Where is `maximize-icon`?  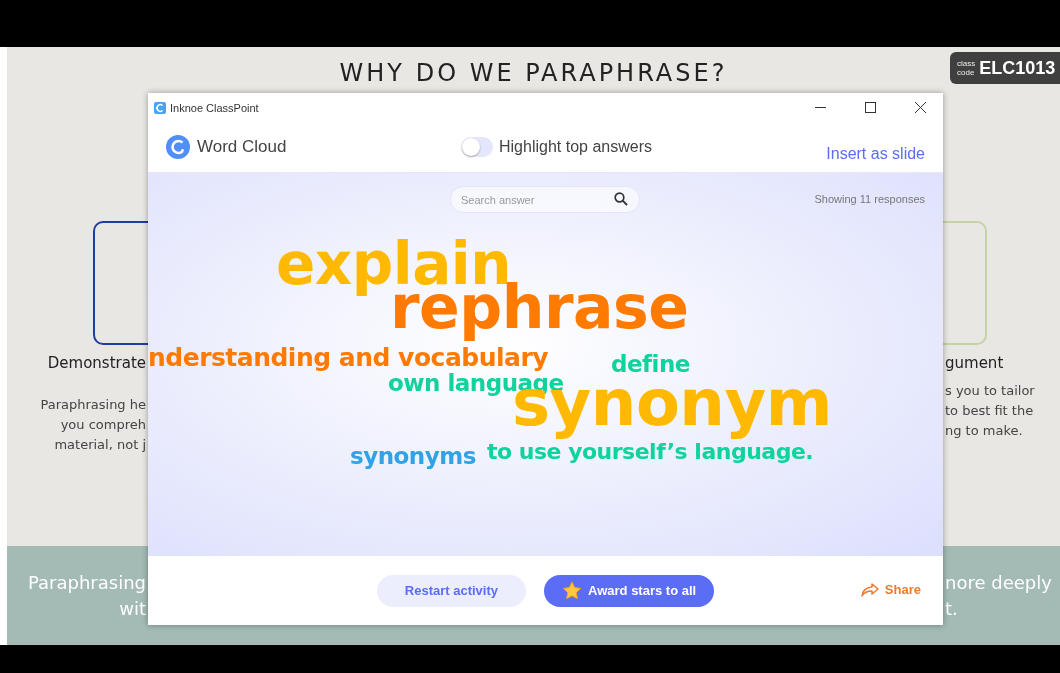 maximize-icon is located at coordinates (870, 107).